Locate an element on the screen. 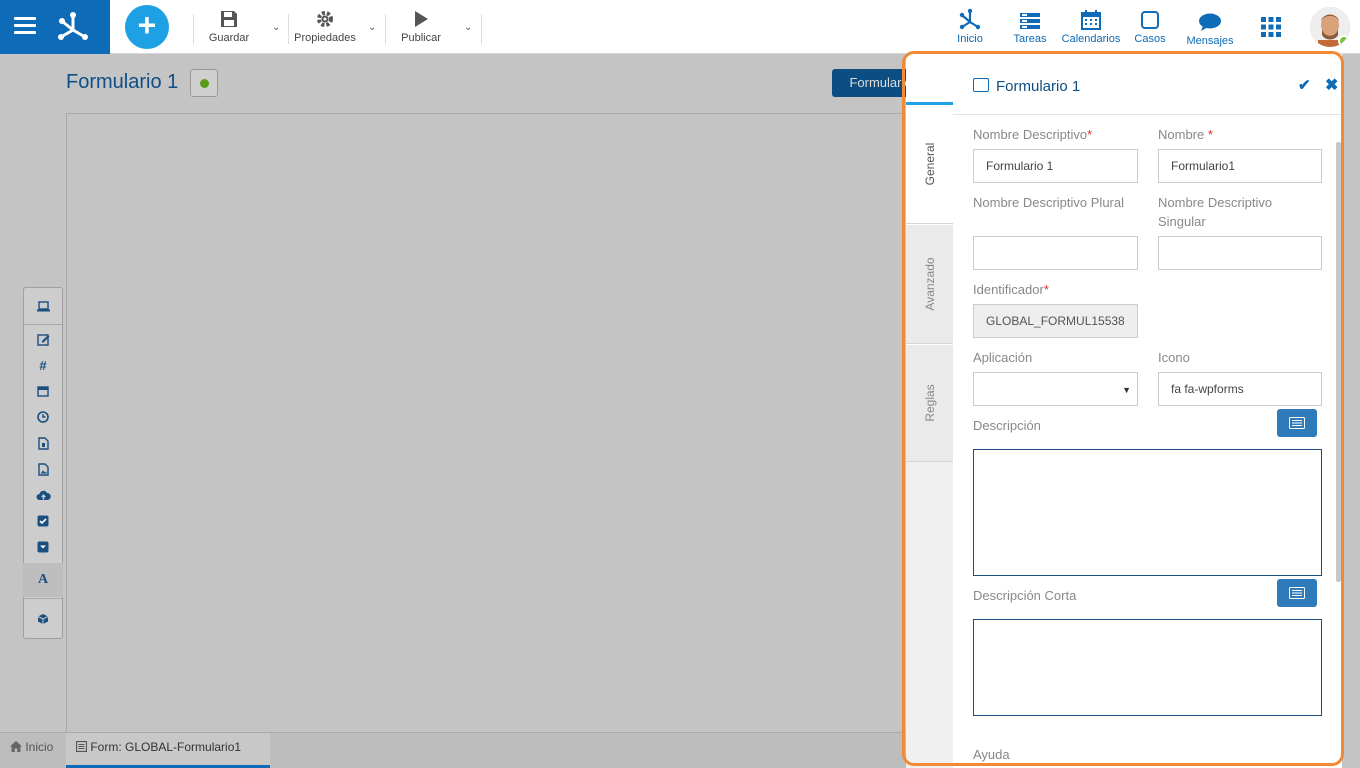 This screenshot has width=1360, height=768. tab-general: General is located at coordinates (929, 163).